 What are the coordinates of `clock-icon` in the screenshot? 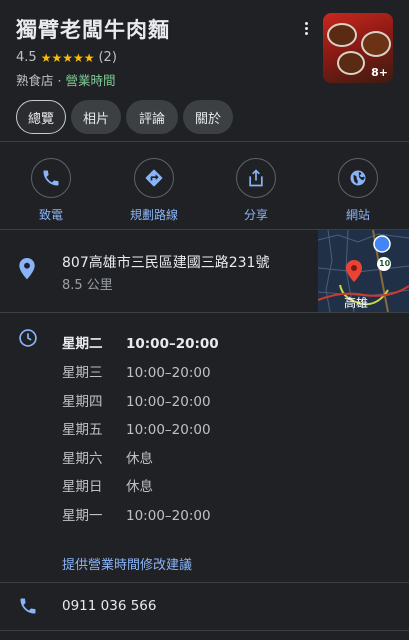 It's located at (28, 340).